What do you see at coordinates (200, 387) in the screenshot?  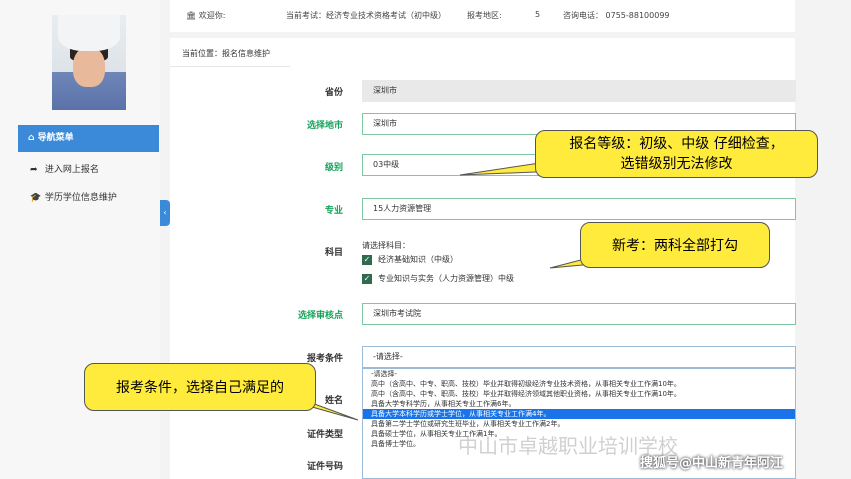 I see `callout-condition: 报考条件，选择自己满足的` at bounding box center [200, 387].